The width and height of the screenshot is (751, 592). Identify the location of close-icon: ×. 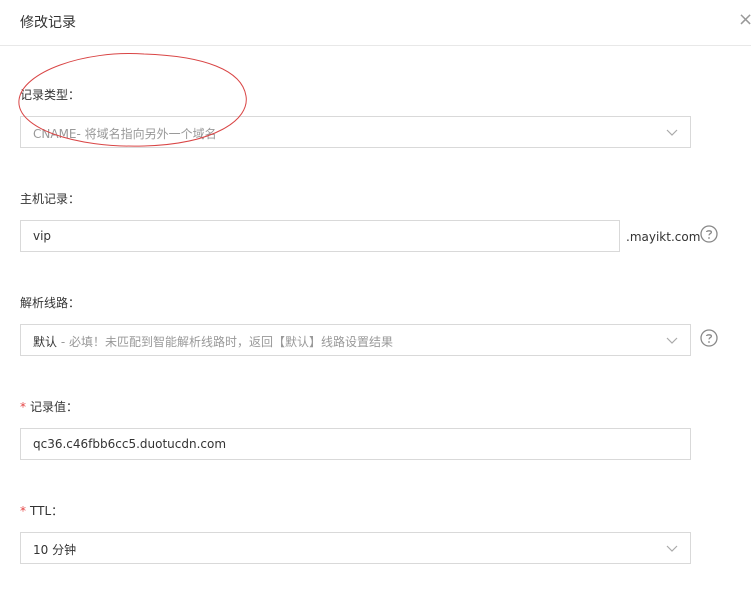
(744, 20).